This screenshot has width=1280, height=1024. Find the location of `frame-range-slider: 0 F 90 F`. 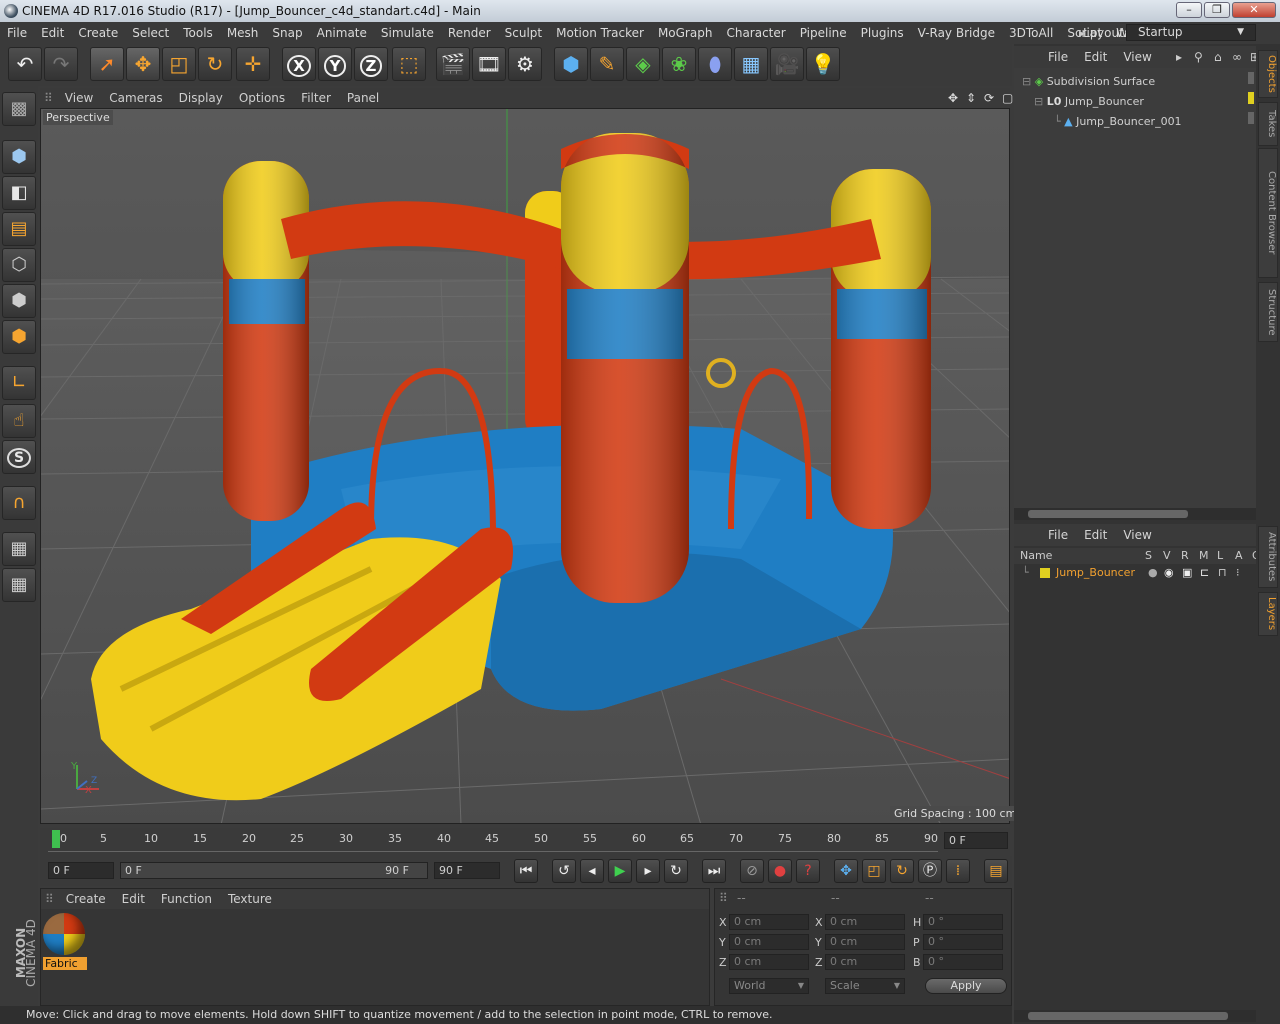

frame-range-slider: 0 F 90 F is located at coordinates (274, 870).